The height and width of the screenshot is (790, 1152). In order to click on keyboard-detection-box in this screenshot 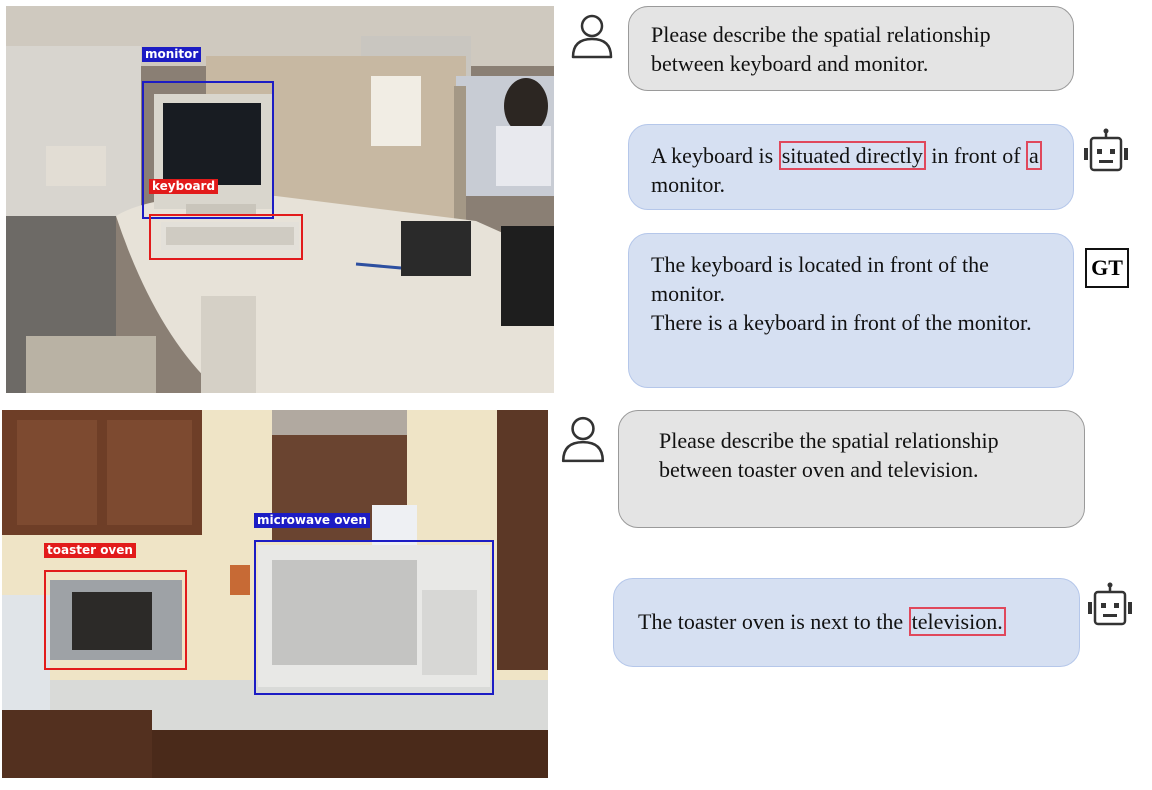, I will do `click(226, 237)`.